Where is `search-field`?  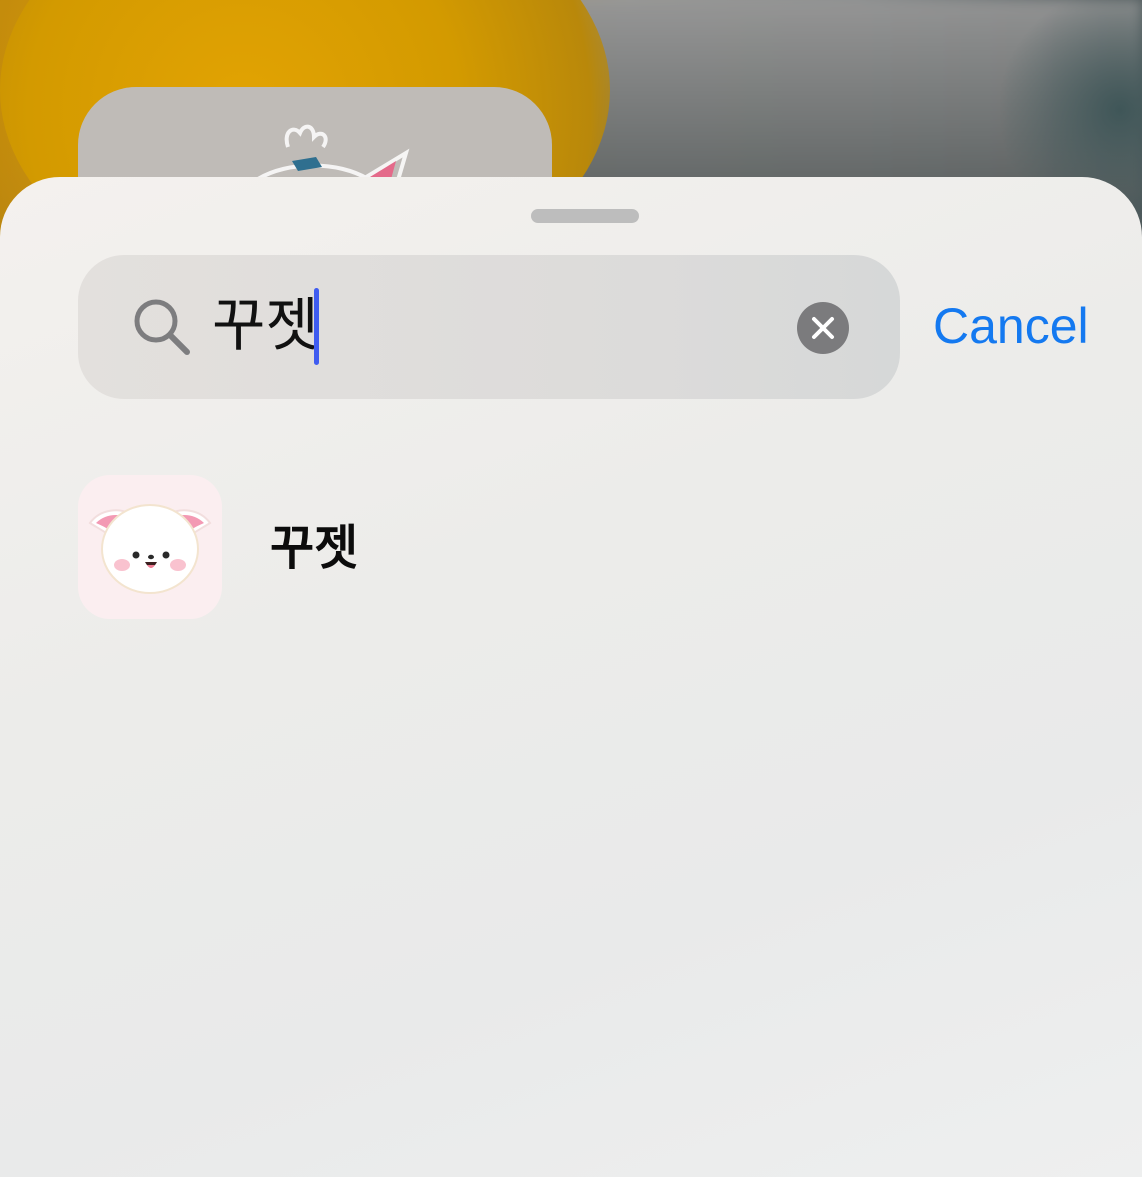 search-field is located at coordinates (489, 327).